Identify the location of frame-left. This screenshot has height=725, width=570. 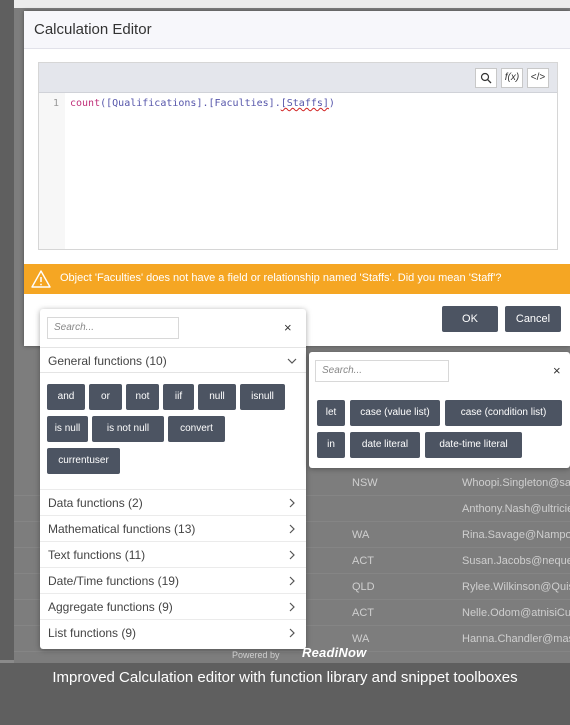
(7, 330).